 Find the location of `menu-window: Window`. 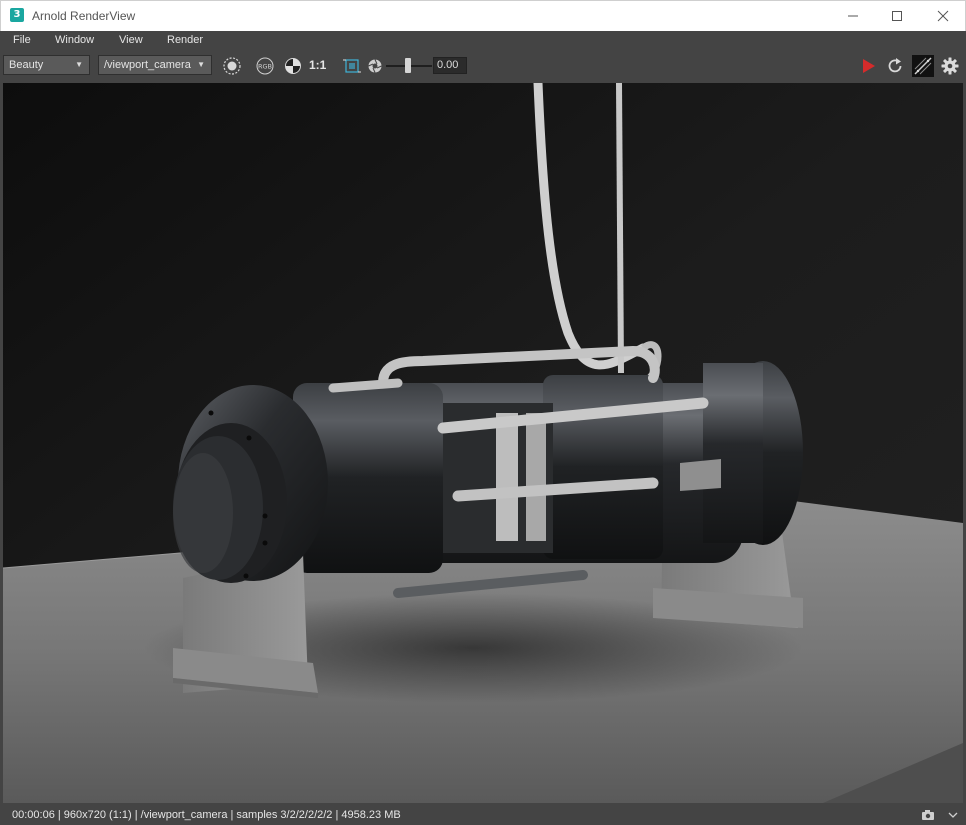

menu-window: Window is located at coordinates (74, 40).